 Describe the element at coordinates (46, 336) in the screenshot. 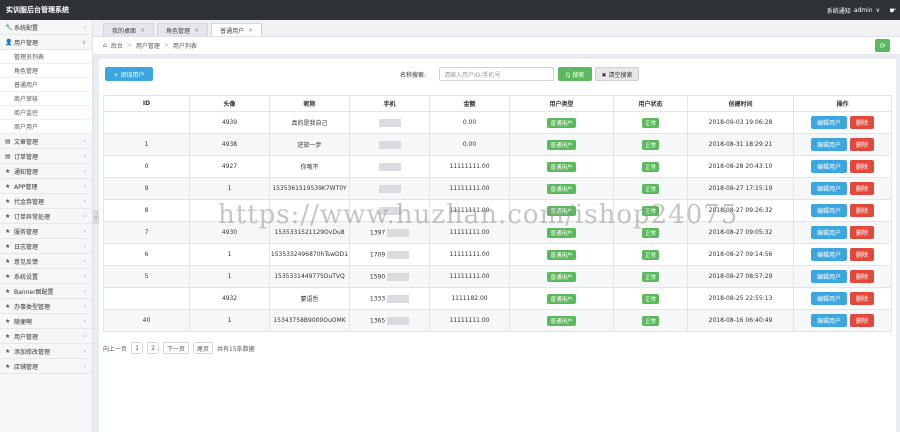

I see `sidebar-item: ★ 用户管理 ‹` at that location.